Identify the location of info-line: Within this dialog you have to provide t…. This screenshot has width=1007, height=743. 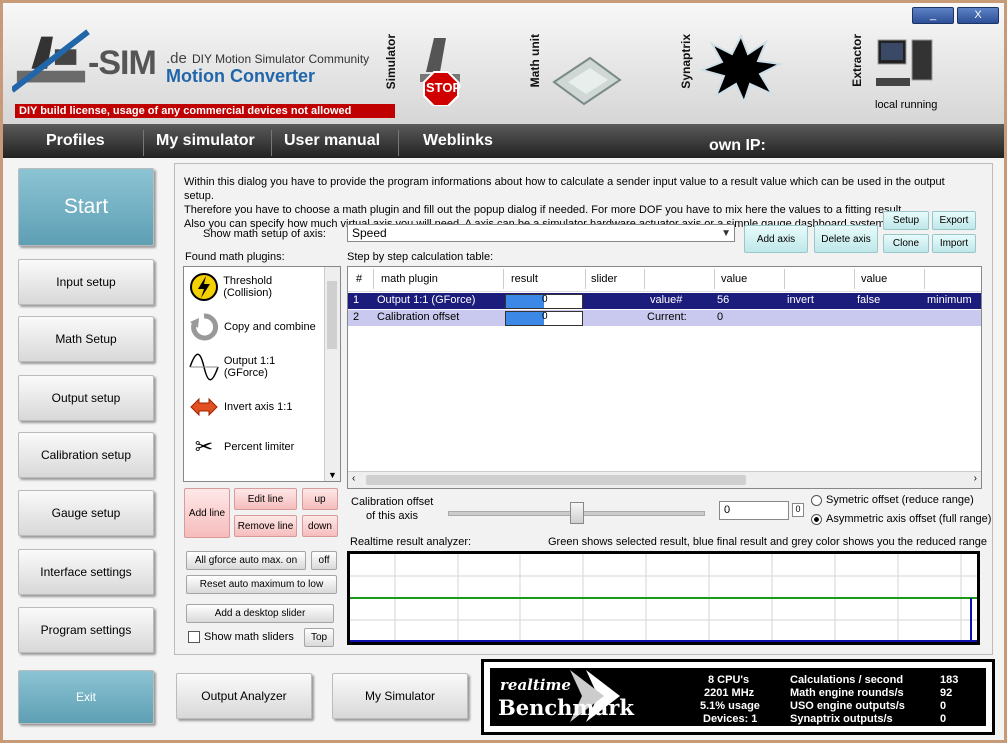
(564, 189).